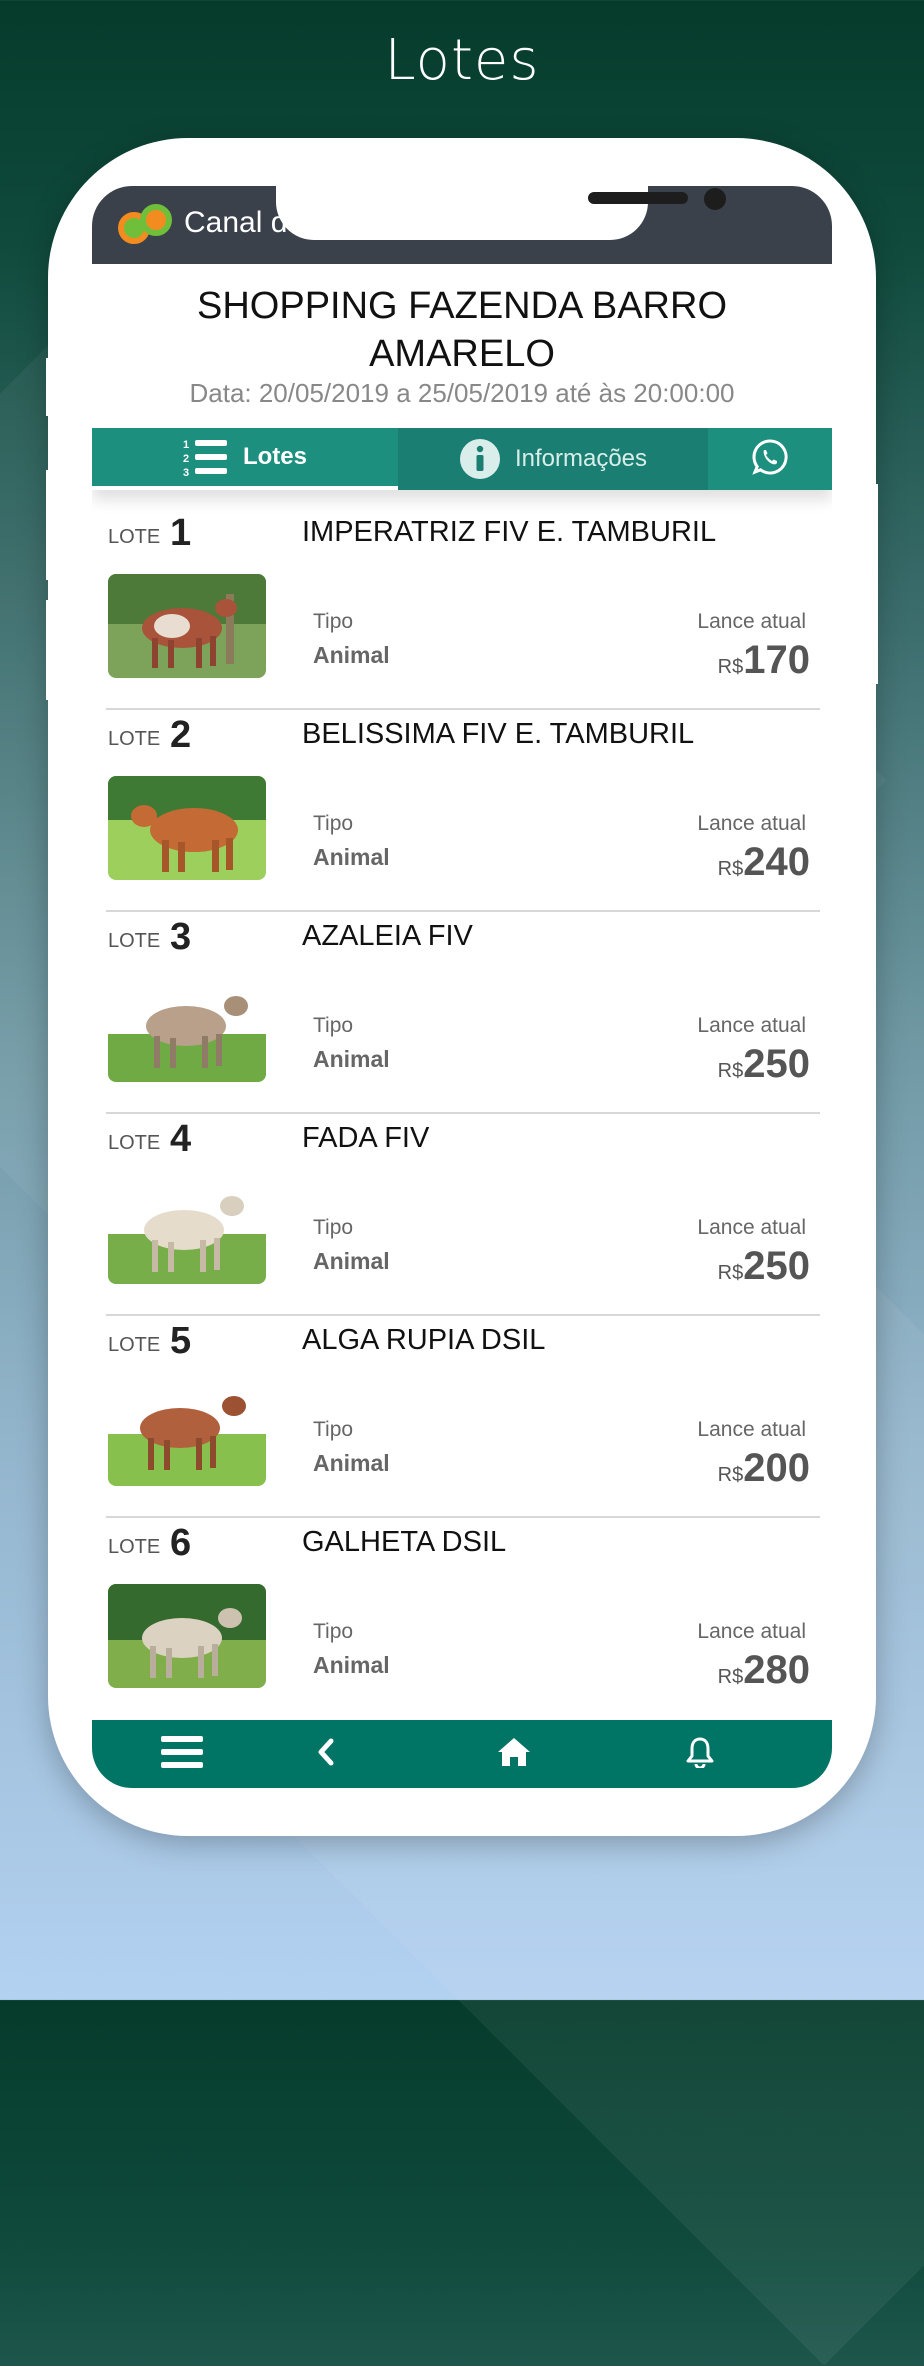 The width and height of the screenshot is (924, 2366). What do you see at coordinates (763, 862) in the screenshot?
I see `current-bid: R$240` at bounding box center [763, 862].